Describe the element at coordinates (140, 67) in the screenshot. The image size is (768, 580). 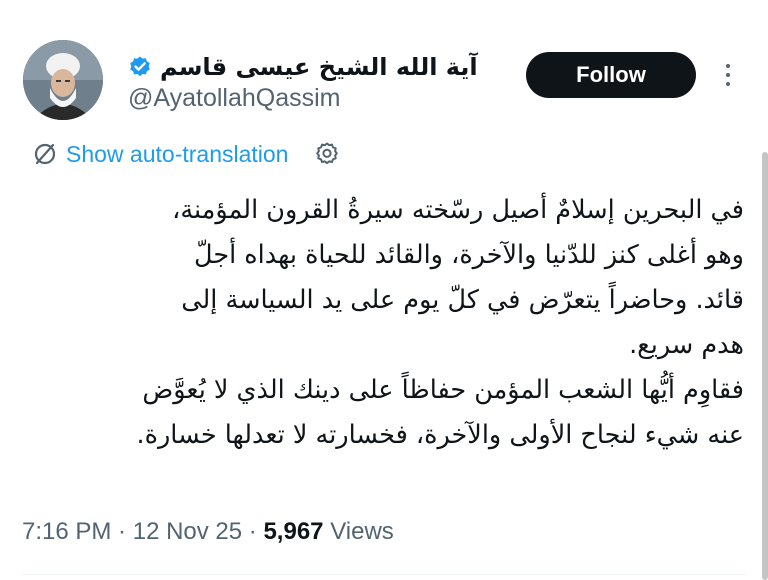
I see `verified-badge-icon` at that location.